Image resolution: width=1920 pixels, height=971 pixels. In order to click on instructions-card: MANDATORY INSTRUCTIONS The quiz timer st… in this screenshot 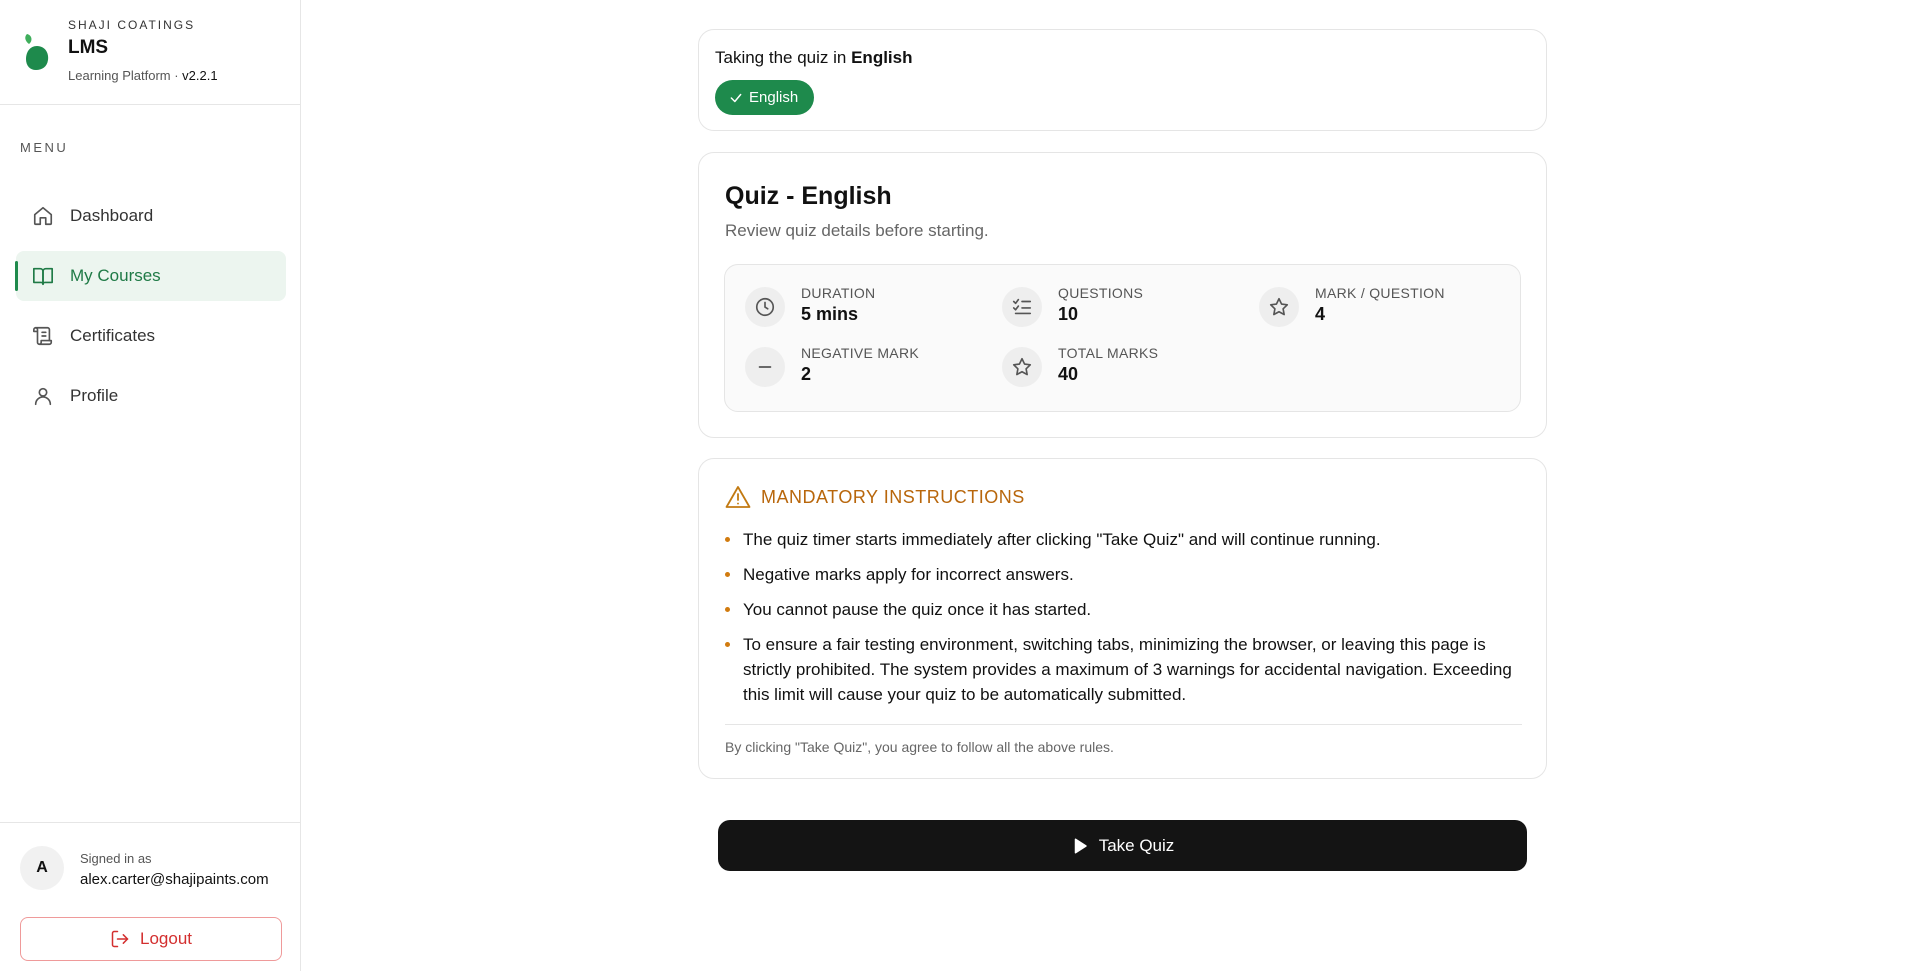, I will do `click(1122, 618)`.